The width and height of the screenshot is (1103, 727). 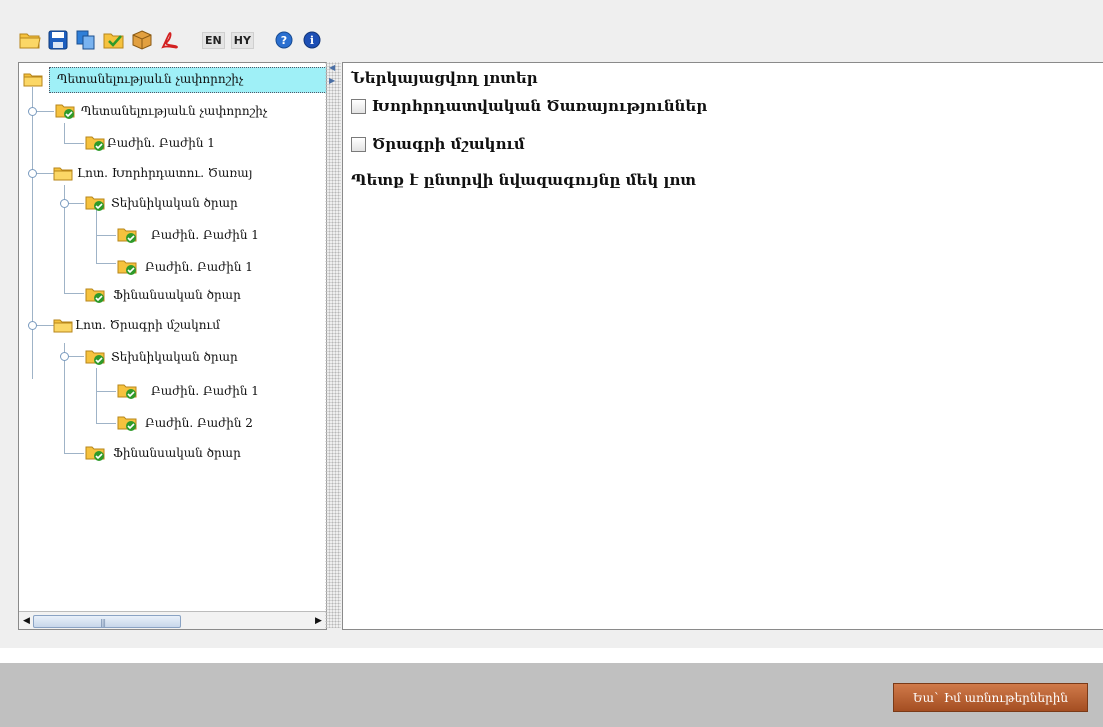 I want to click on help-icon: ?, so click(x=284, y=40).